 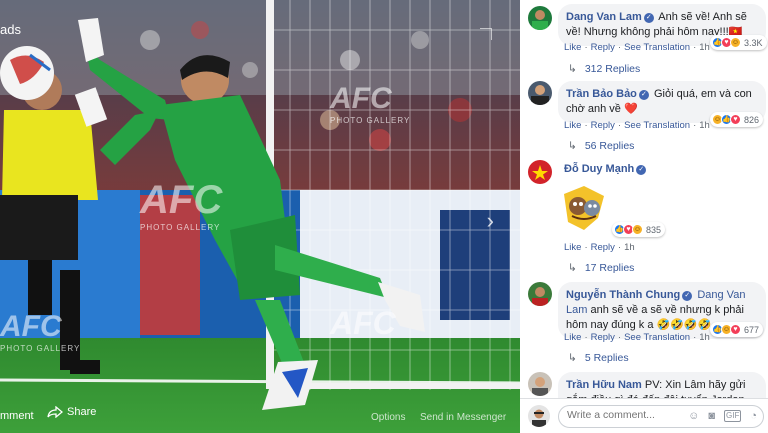 What do you see at coordinates (654, 229) in the screenshot?
I see `reaction-count: 835` at bounding box center [654, 229].